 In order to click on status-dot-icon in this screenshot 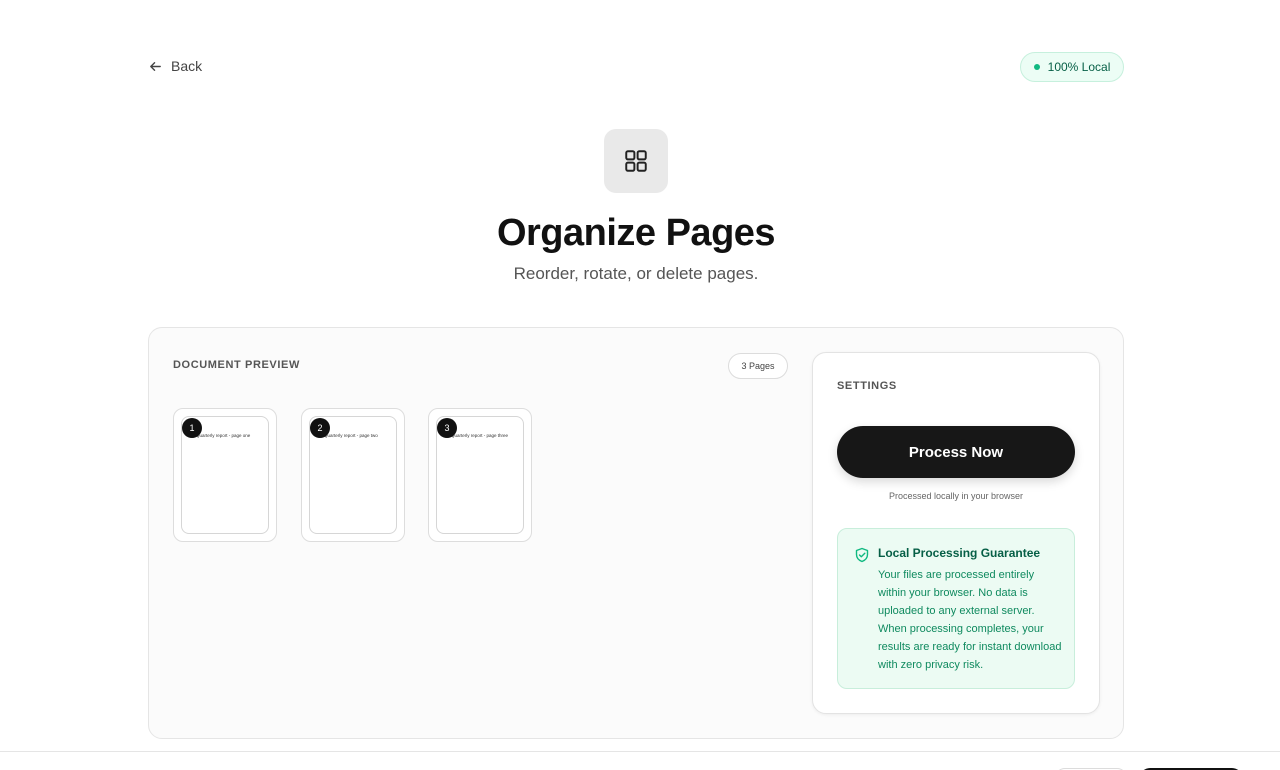, I will do `click(1036, 67)`.